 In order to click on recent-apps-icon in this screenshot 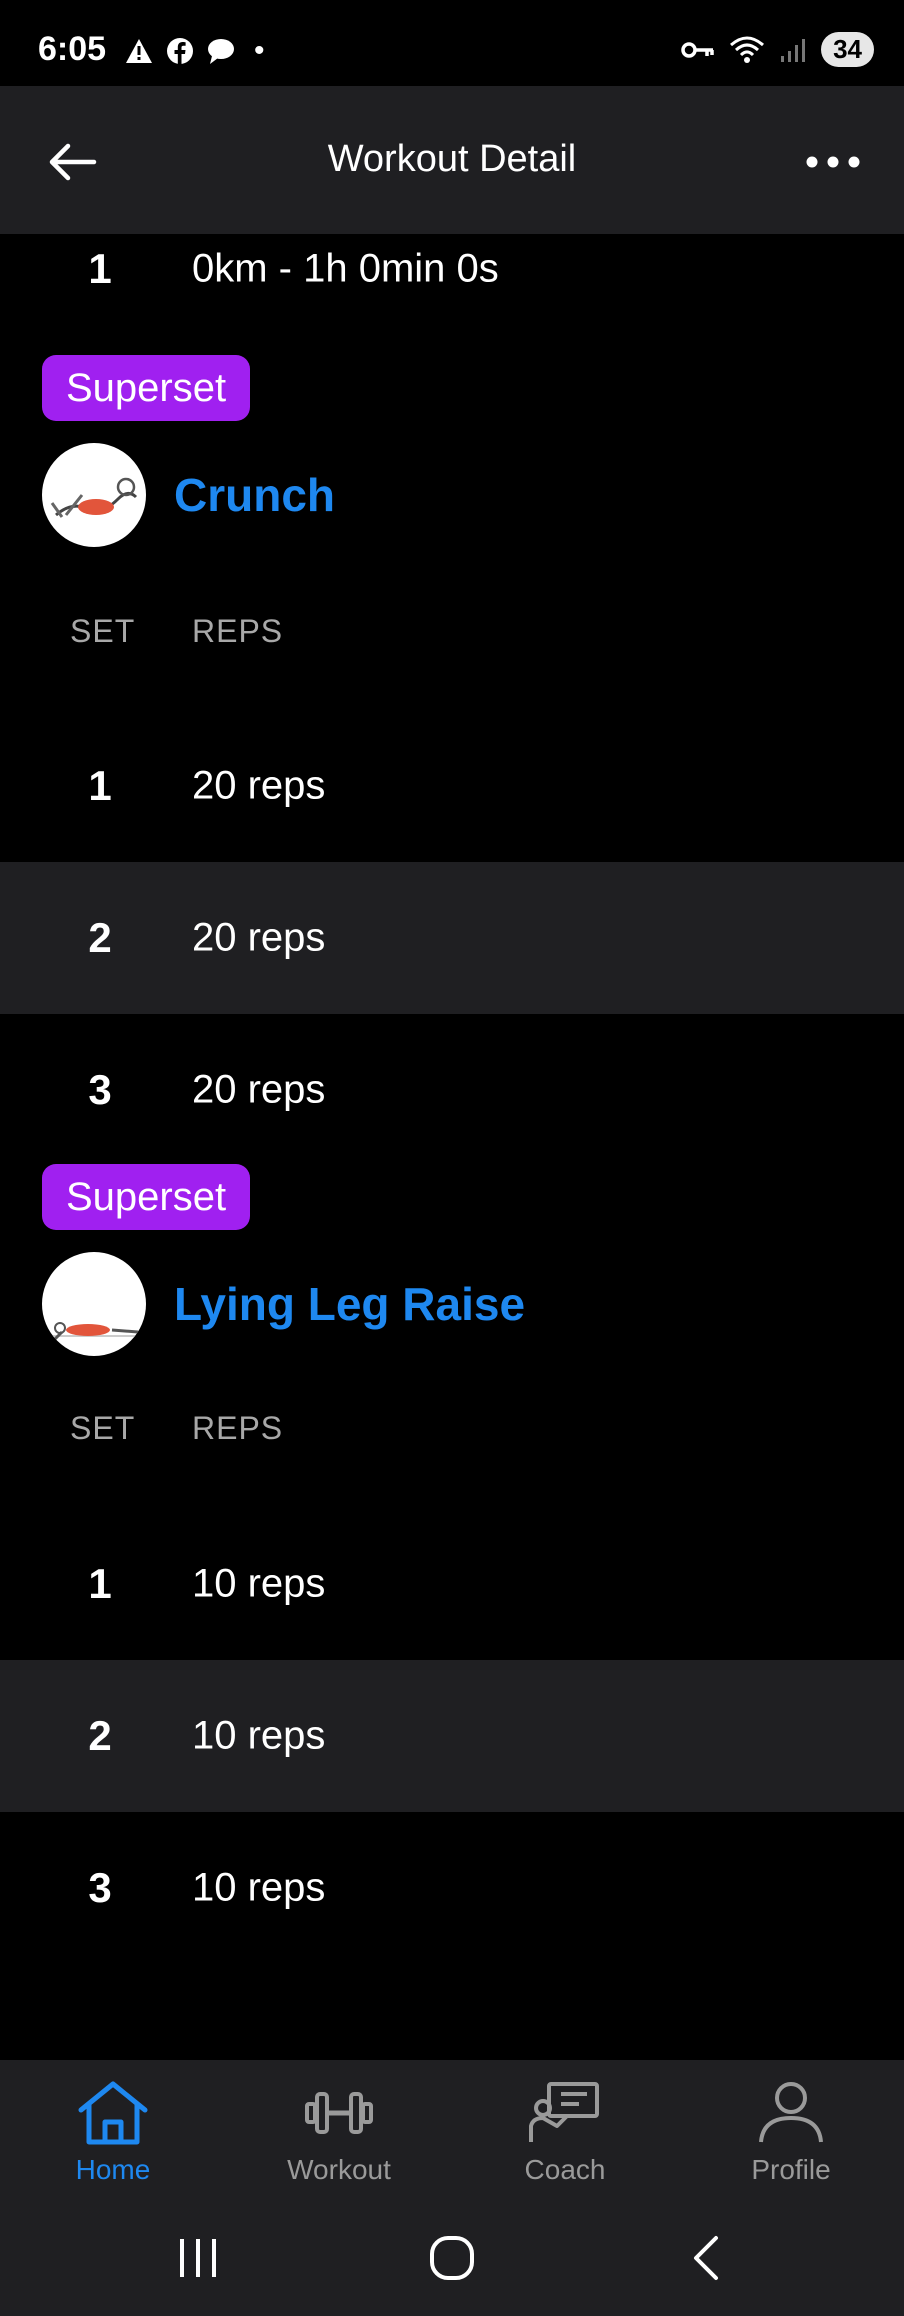, I will do `click(198, 2258)`.